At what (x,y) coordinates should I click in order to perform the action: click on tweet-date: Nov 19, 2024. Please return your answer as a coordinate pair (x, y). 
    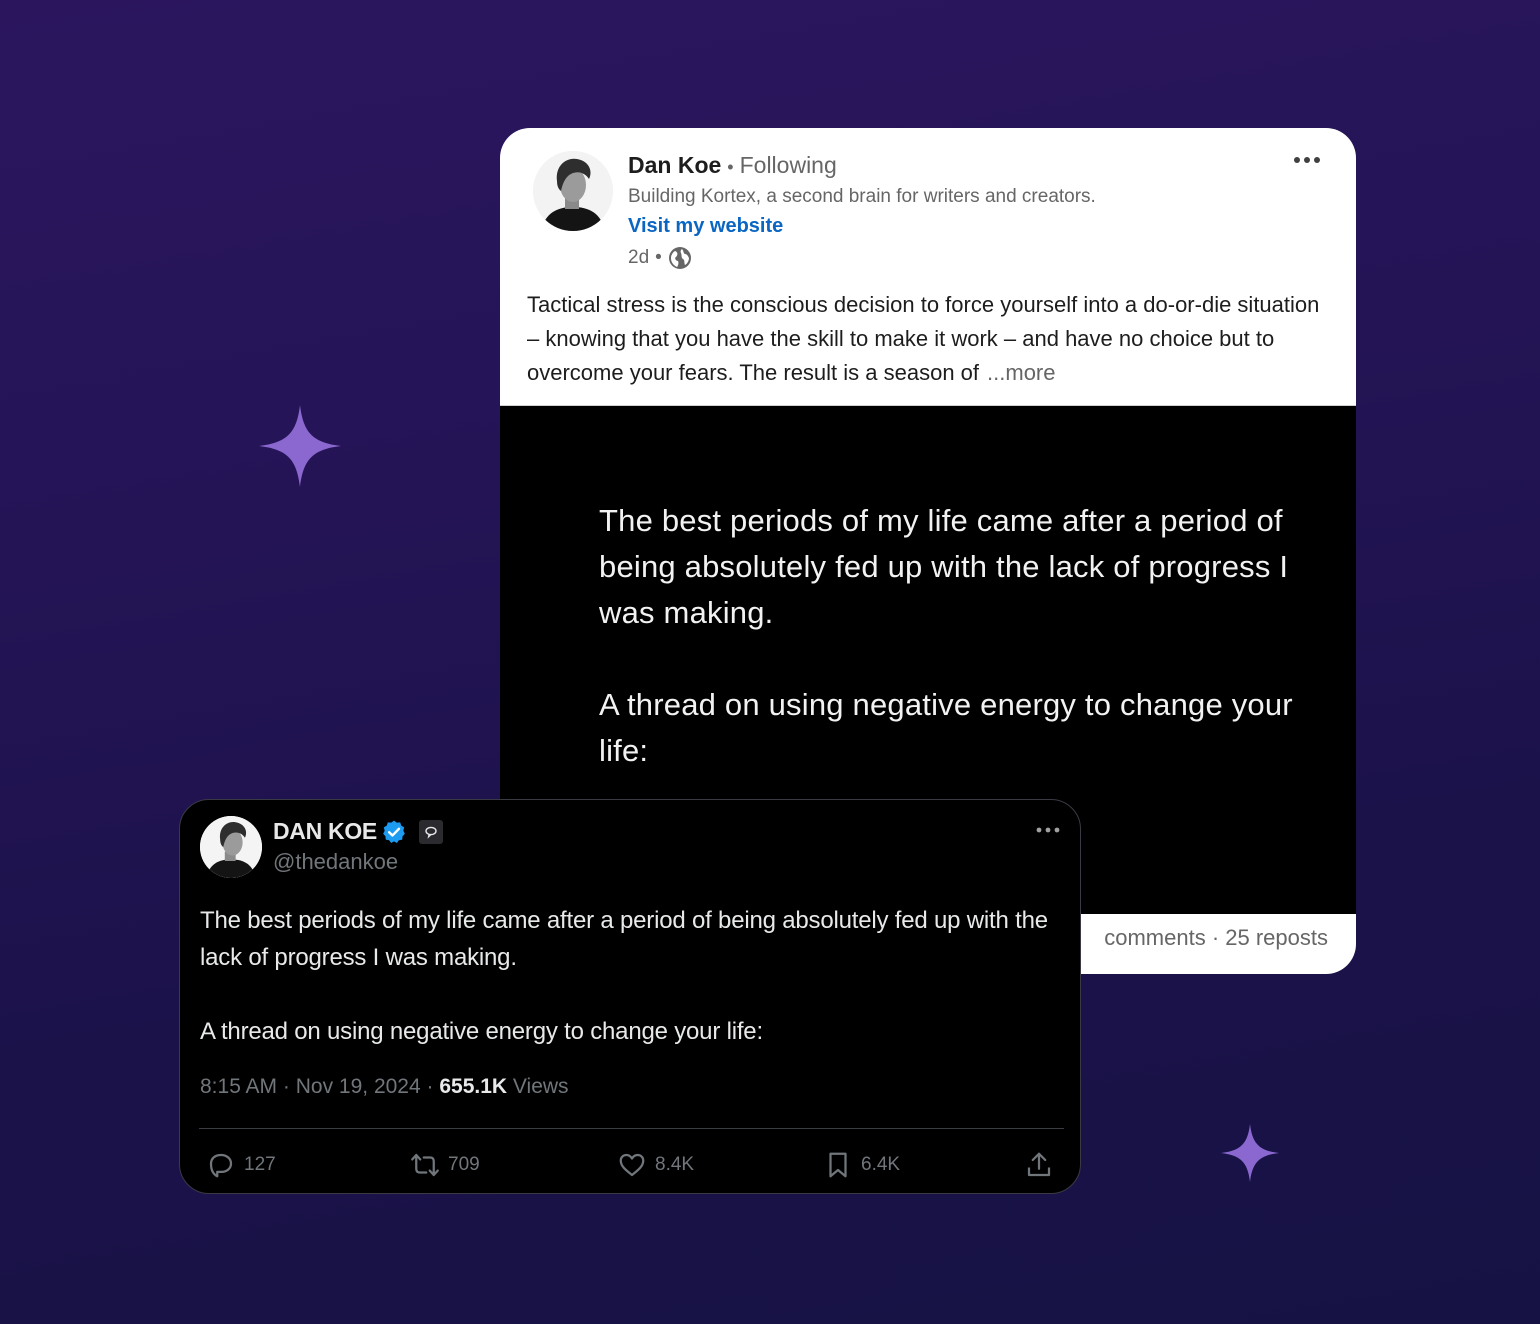
    Looking at the image, I should click on (358, 1086).